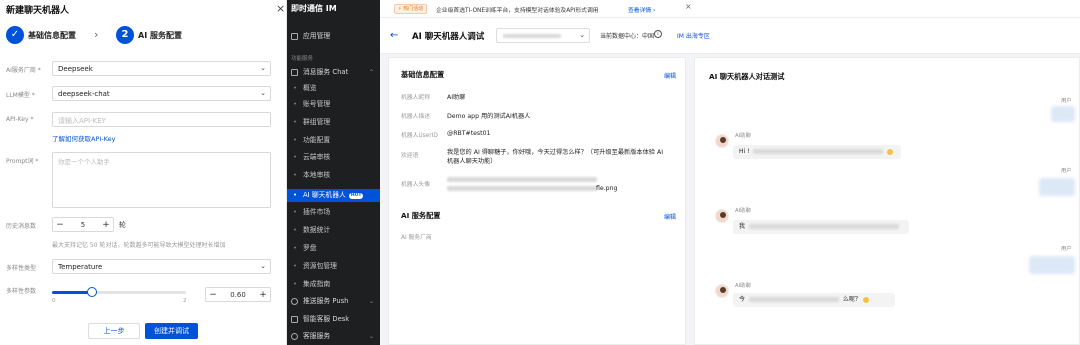 Image resolution: width=1080 pixels, height=345 pixels. Describe the element at coordinates (333, 248) in the screenshot. I see `sidebar-item-12: 罗盘` at that location.